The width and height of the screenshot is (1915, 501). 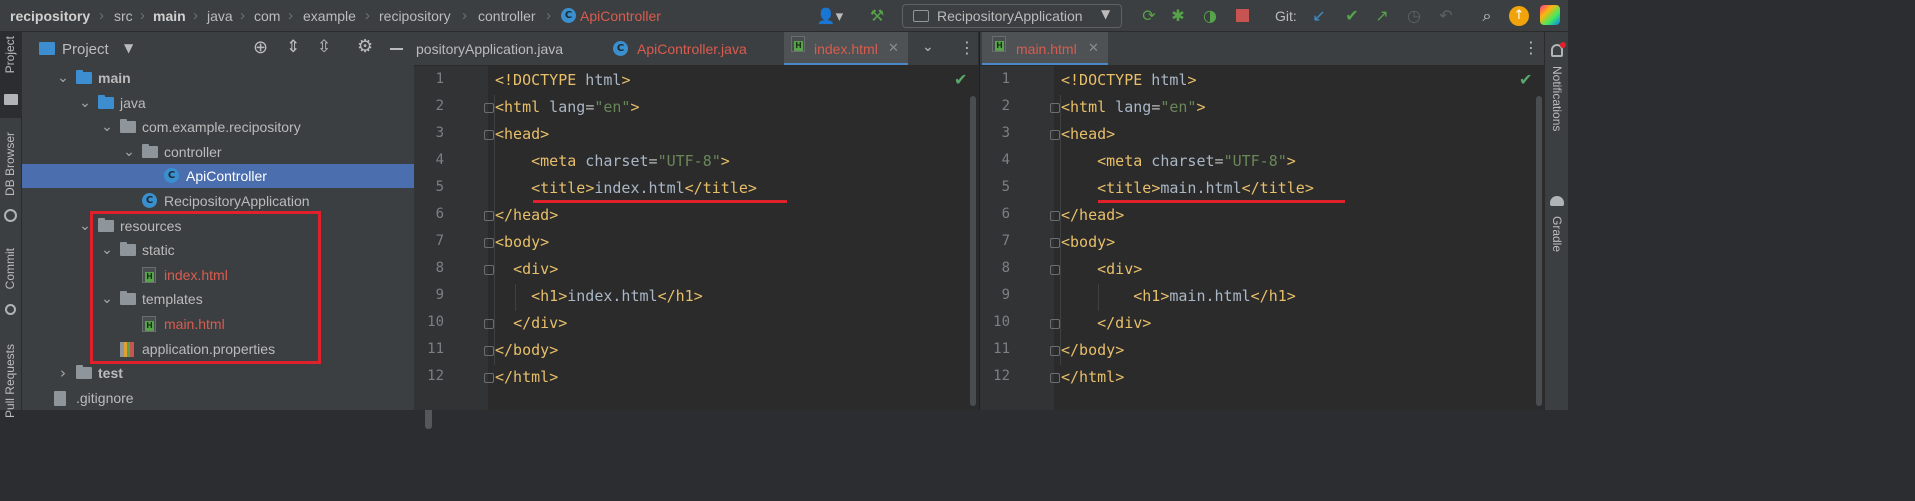 I want to click on tool-notifications: Notifications, so click(x=1557, y=98).